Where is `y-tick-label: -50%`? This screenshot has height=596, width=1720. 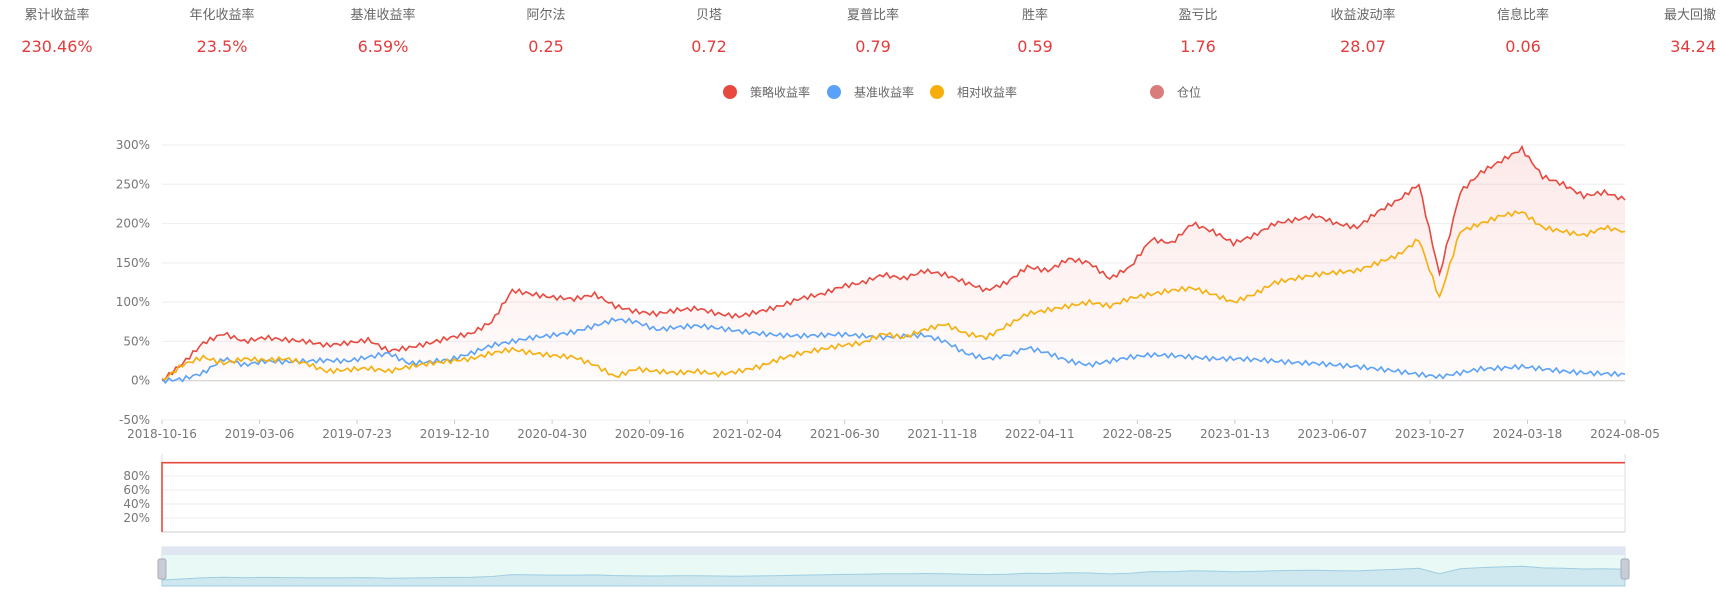
y-tick-label: -50% is located at coordinates (134, 420).